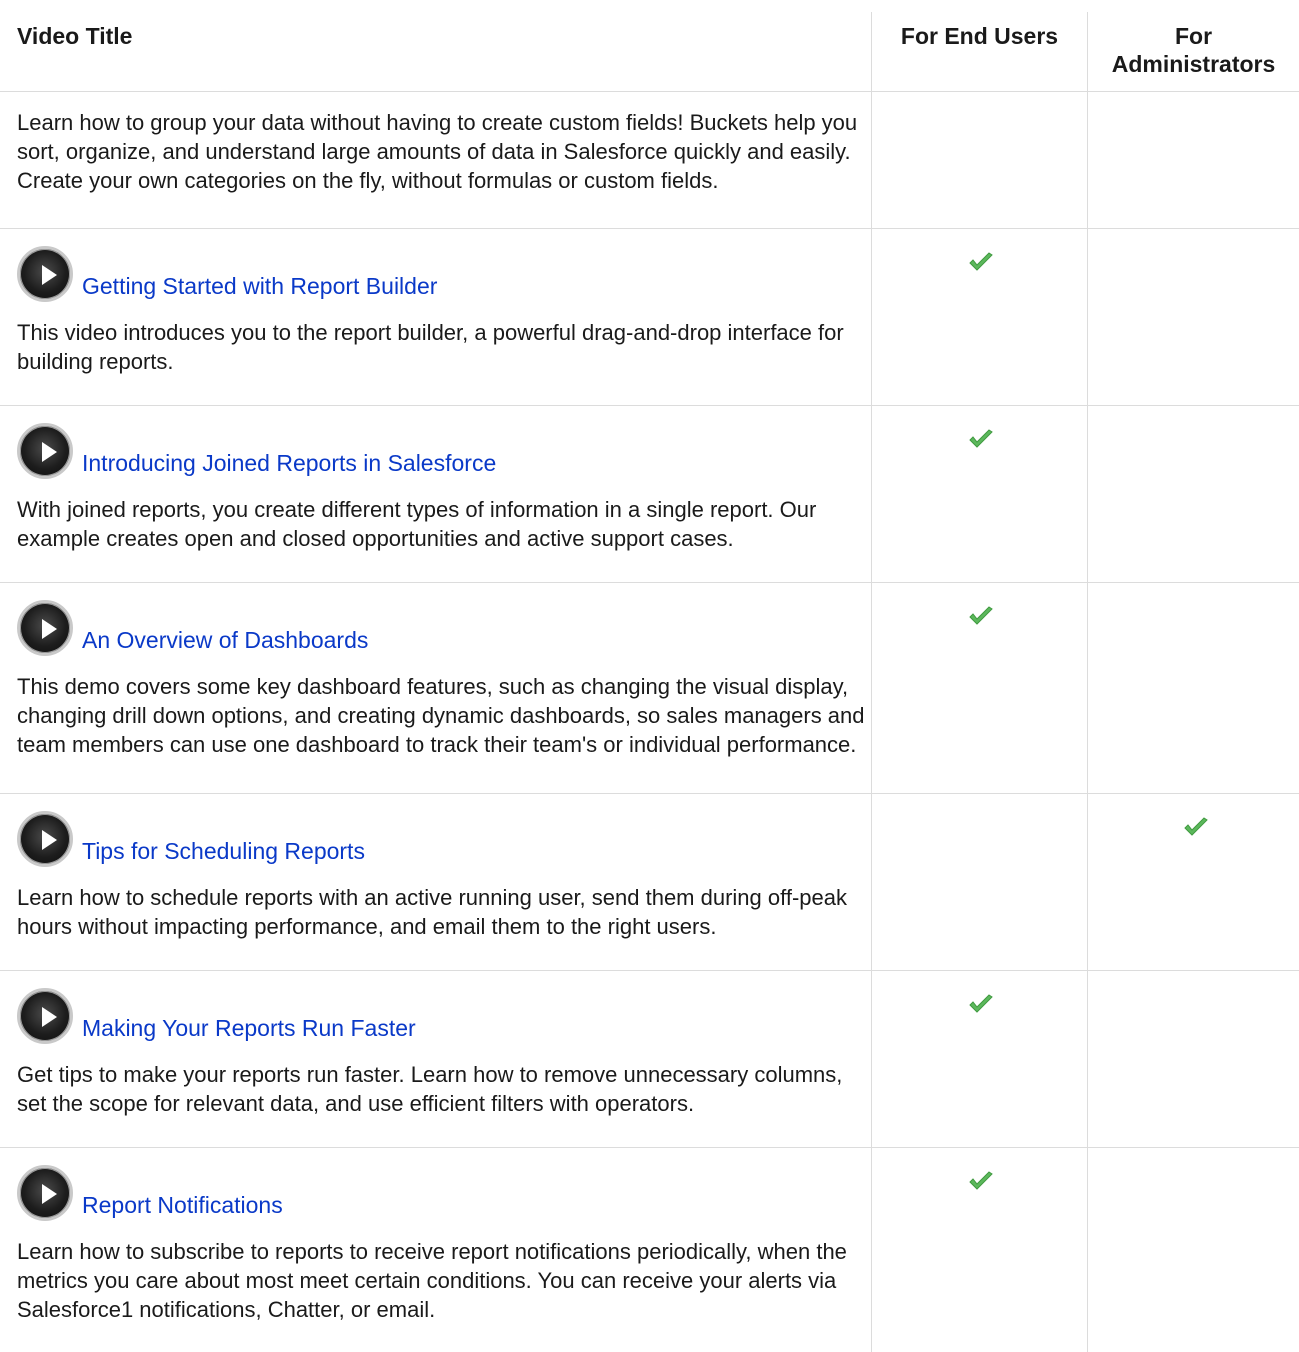 The height and width of the screenshot is (1352, 1299). What do you see at coordinates (75, 36) in the screenshot?
I see `header-video-title: Video Title` at bounding box center [75, 36].